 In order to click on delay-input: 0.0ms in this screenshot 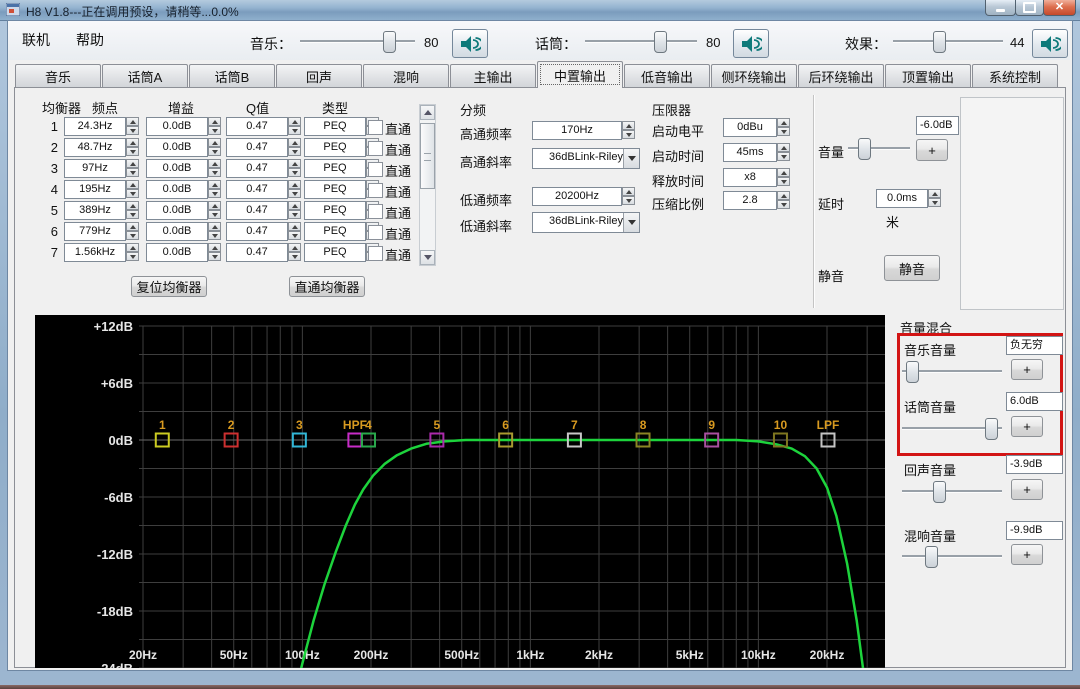, I will do `click(902, 198)`.